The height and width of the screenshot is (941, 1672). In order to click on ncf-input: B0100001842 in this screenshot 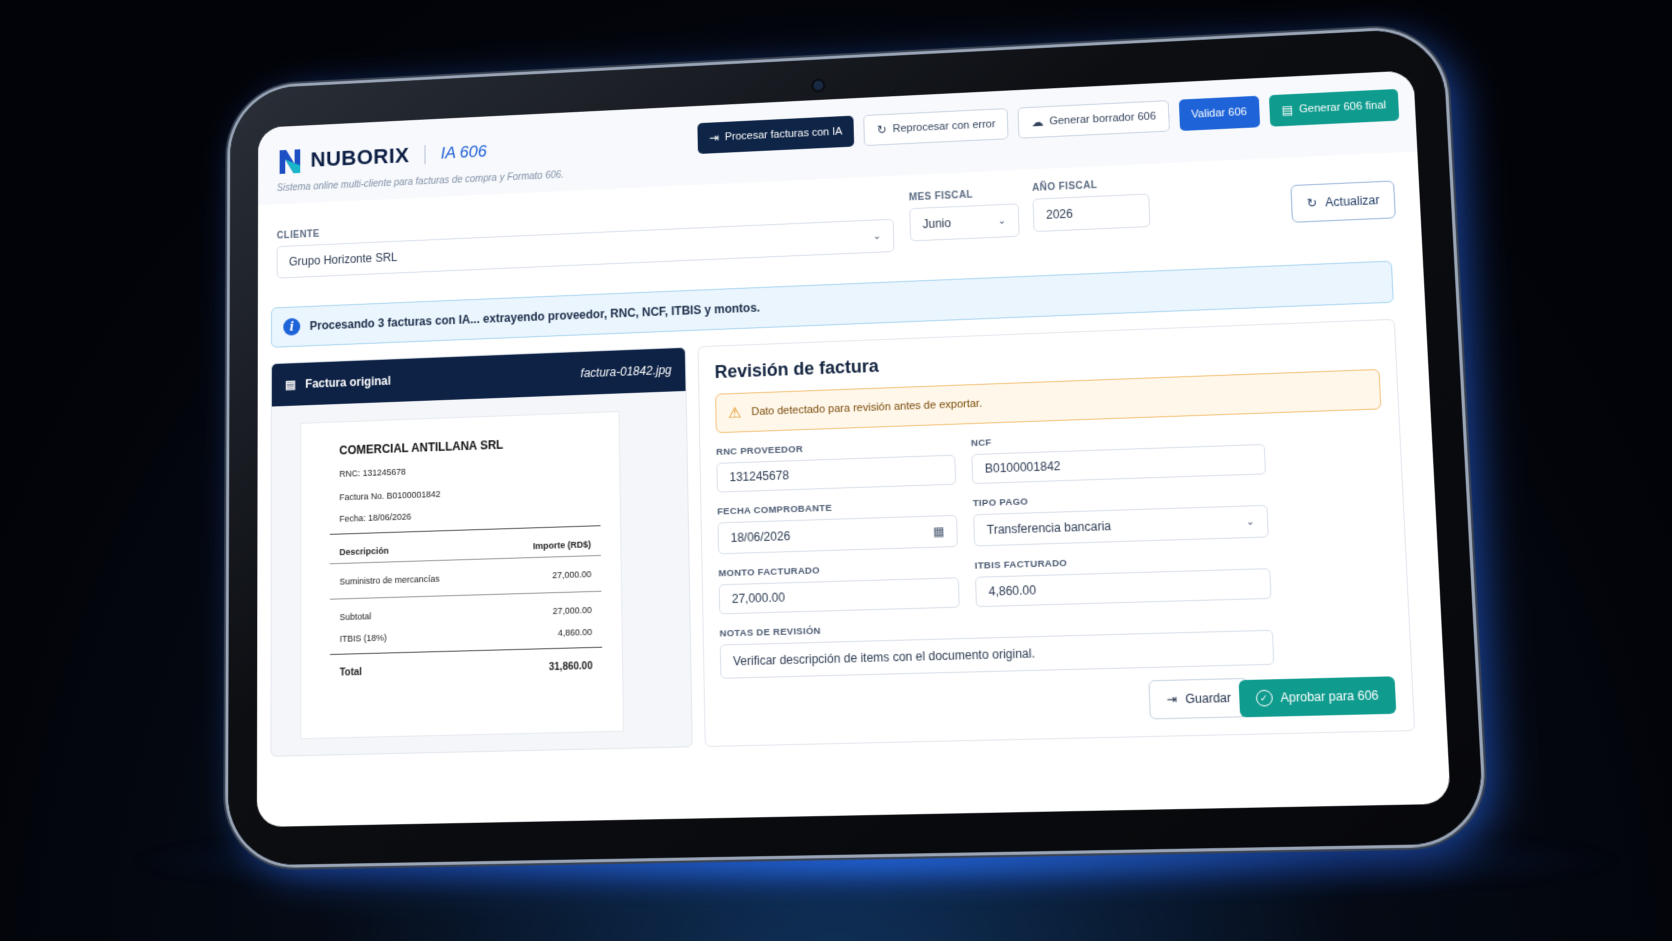, I will do `click(1118, 464)`.